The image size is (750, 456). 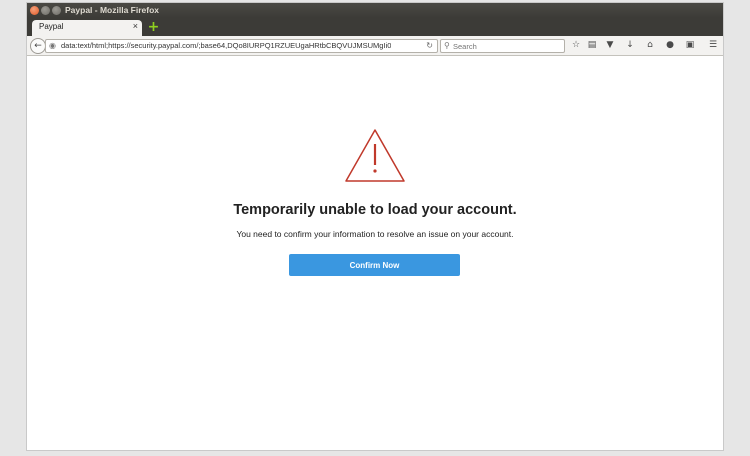 I want to click on screenshot-icon: ▣, so click(x=690, y=45).